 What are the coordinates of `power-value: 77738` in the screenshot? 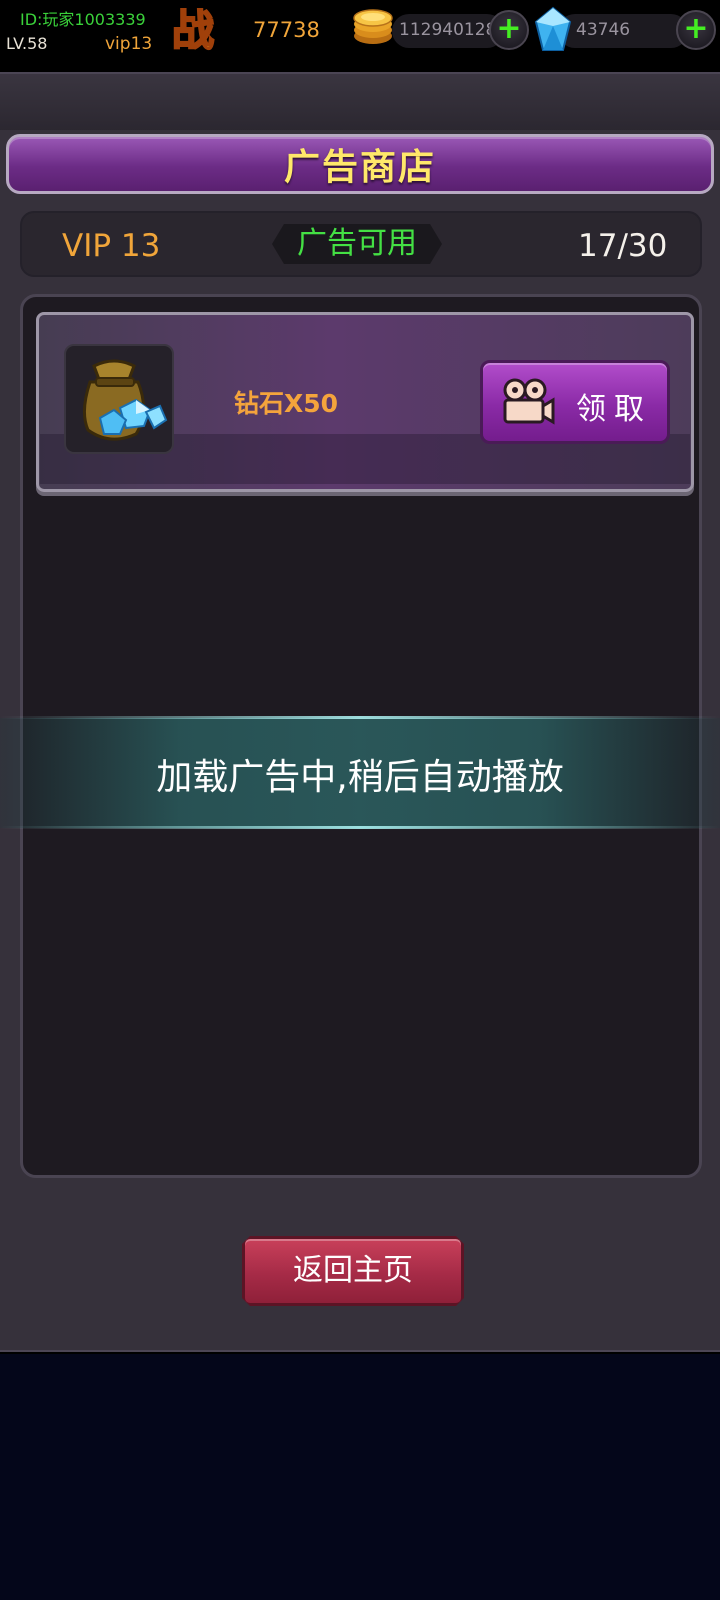 It's located at (286, 30).